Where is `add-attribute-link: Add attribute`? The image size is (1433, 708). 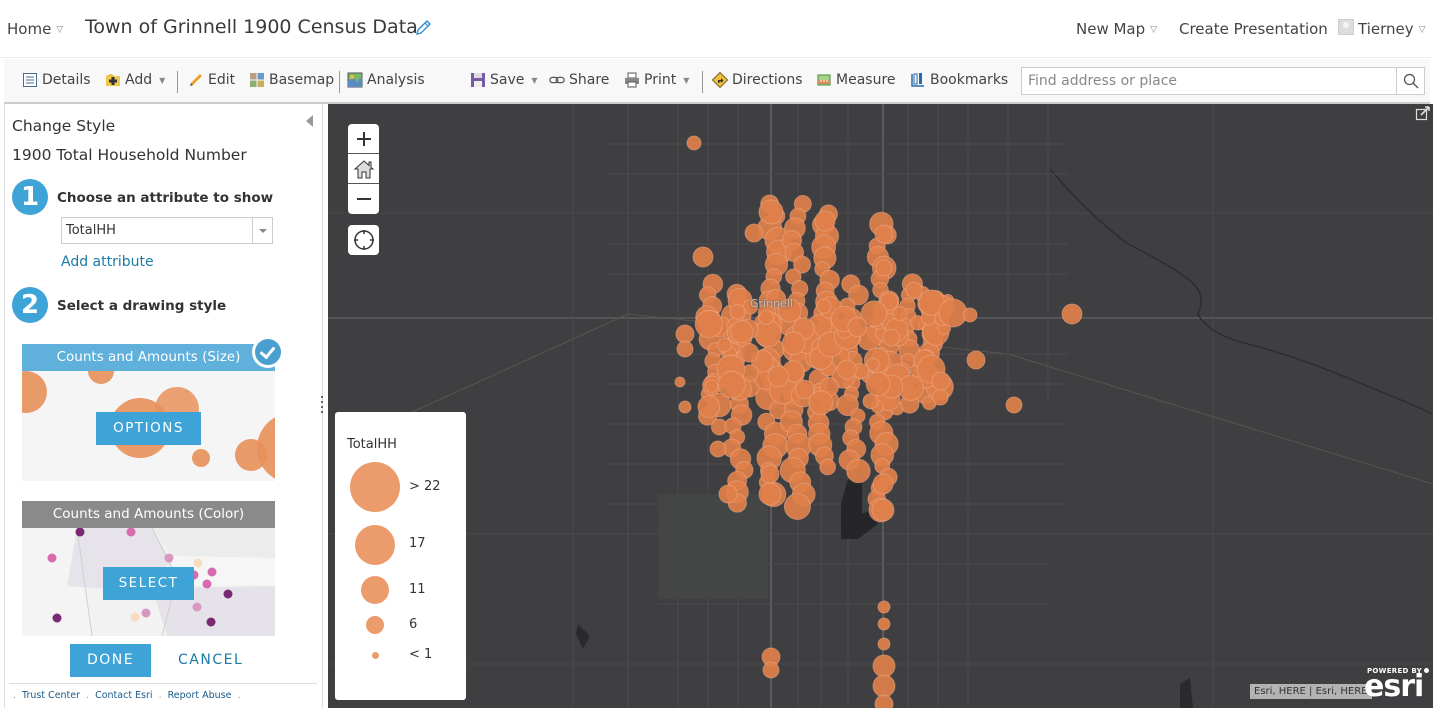
add-attribute-link: Add attribute is located at coordinates (107, 262).